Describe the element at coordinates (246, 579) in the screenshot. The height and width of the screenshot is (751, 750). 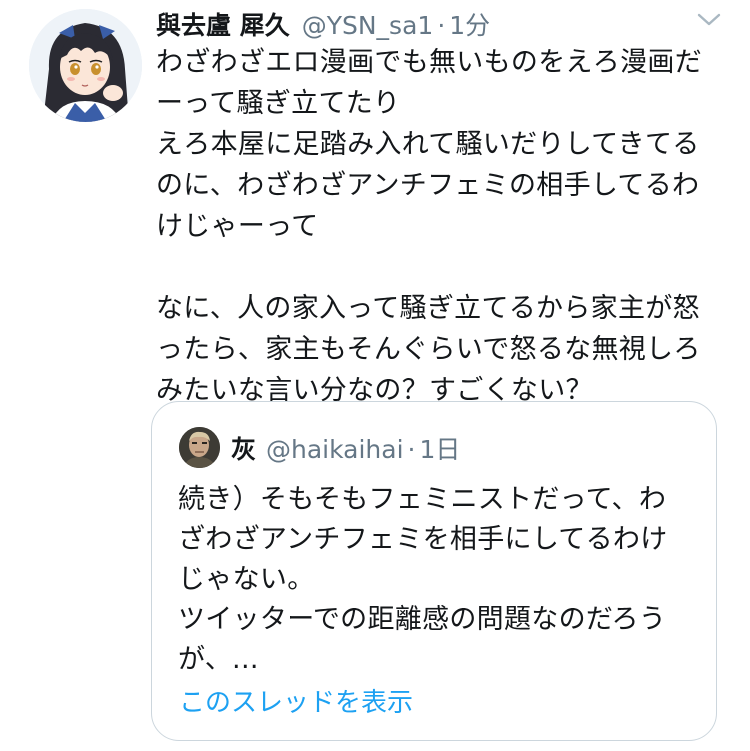
I see `quoted-text-line: じゃない。` at that location.